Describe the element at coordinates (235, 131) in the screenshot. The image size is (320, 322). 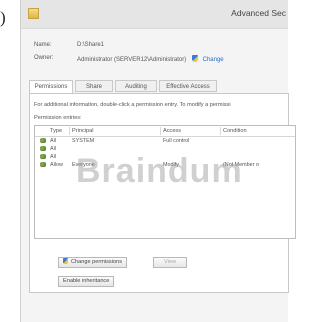
I see `column-condition: Condition` at that location.